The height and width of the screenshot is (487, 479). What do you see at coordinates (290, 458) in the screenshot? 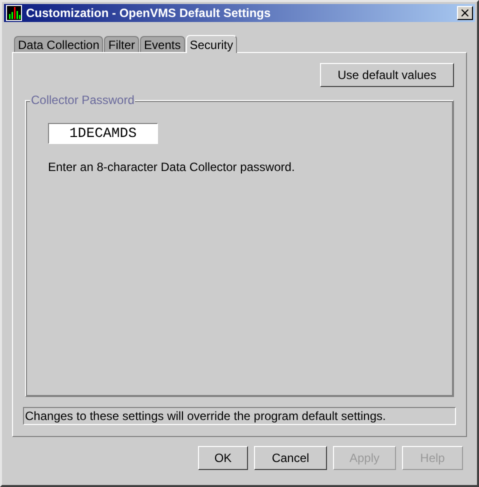
I see `dialog-button: Cancel` at bounding box center [290, 458].